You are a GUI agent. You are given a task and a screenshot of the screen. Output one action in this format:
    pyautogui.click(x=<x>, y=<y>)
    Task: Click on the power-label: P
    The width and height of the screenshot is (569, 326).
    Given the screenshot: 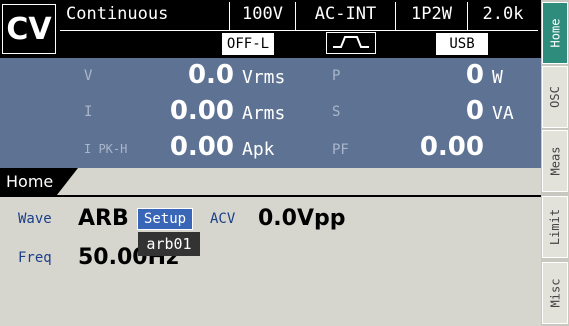 What is the action you would take?
    pyautogui.click(x=336, y=76)
    